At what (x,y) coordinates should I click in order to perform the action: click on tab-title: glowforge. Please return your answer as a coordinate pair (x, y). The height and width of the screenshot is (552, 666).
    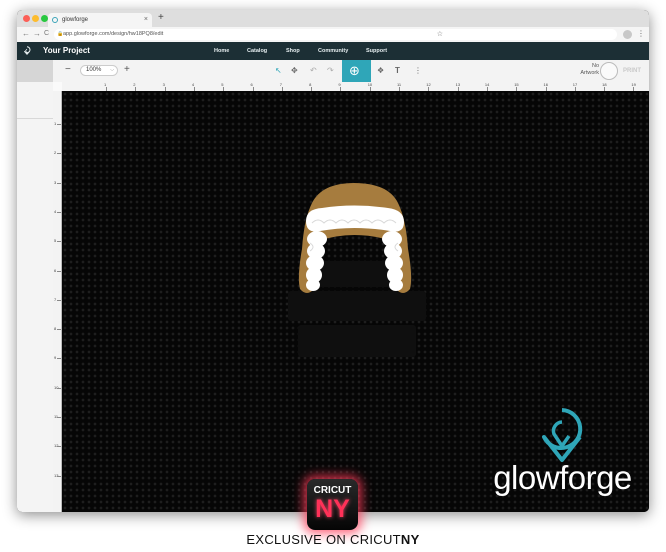
    Looking at the image, I should click on (75, 20).